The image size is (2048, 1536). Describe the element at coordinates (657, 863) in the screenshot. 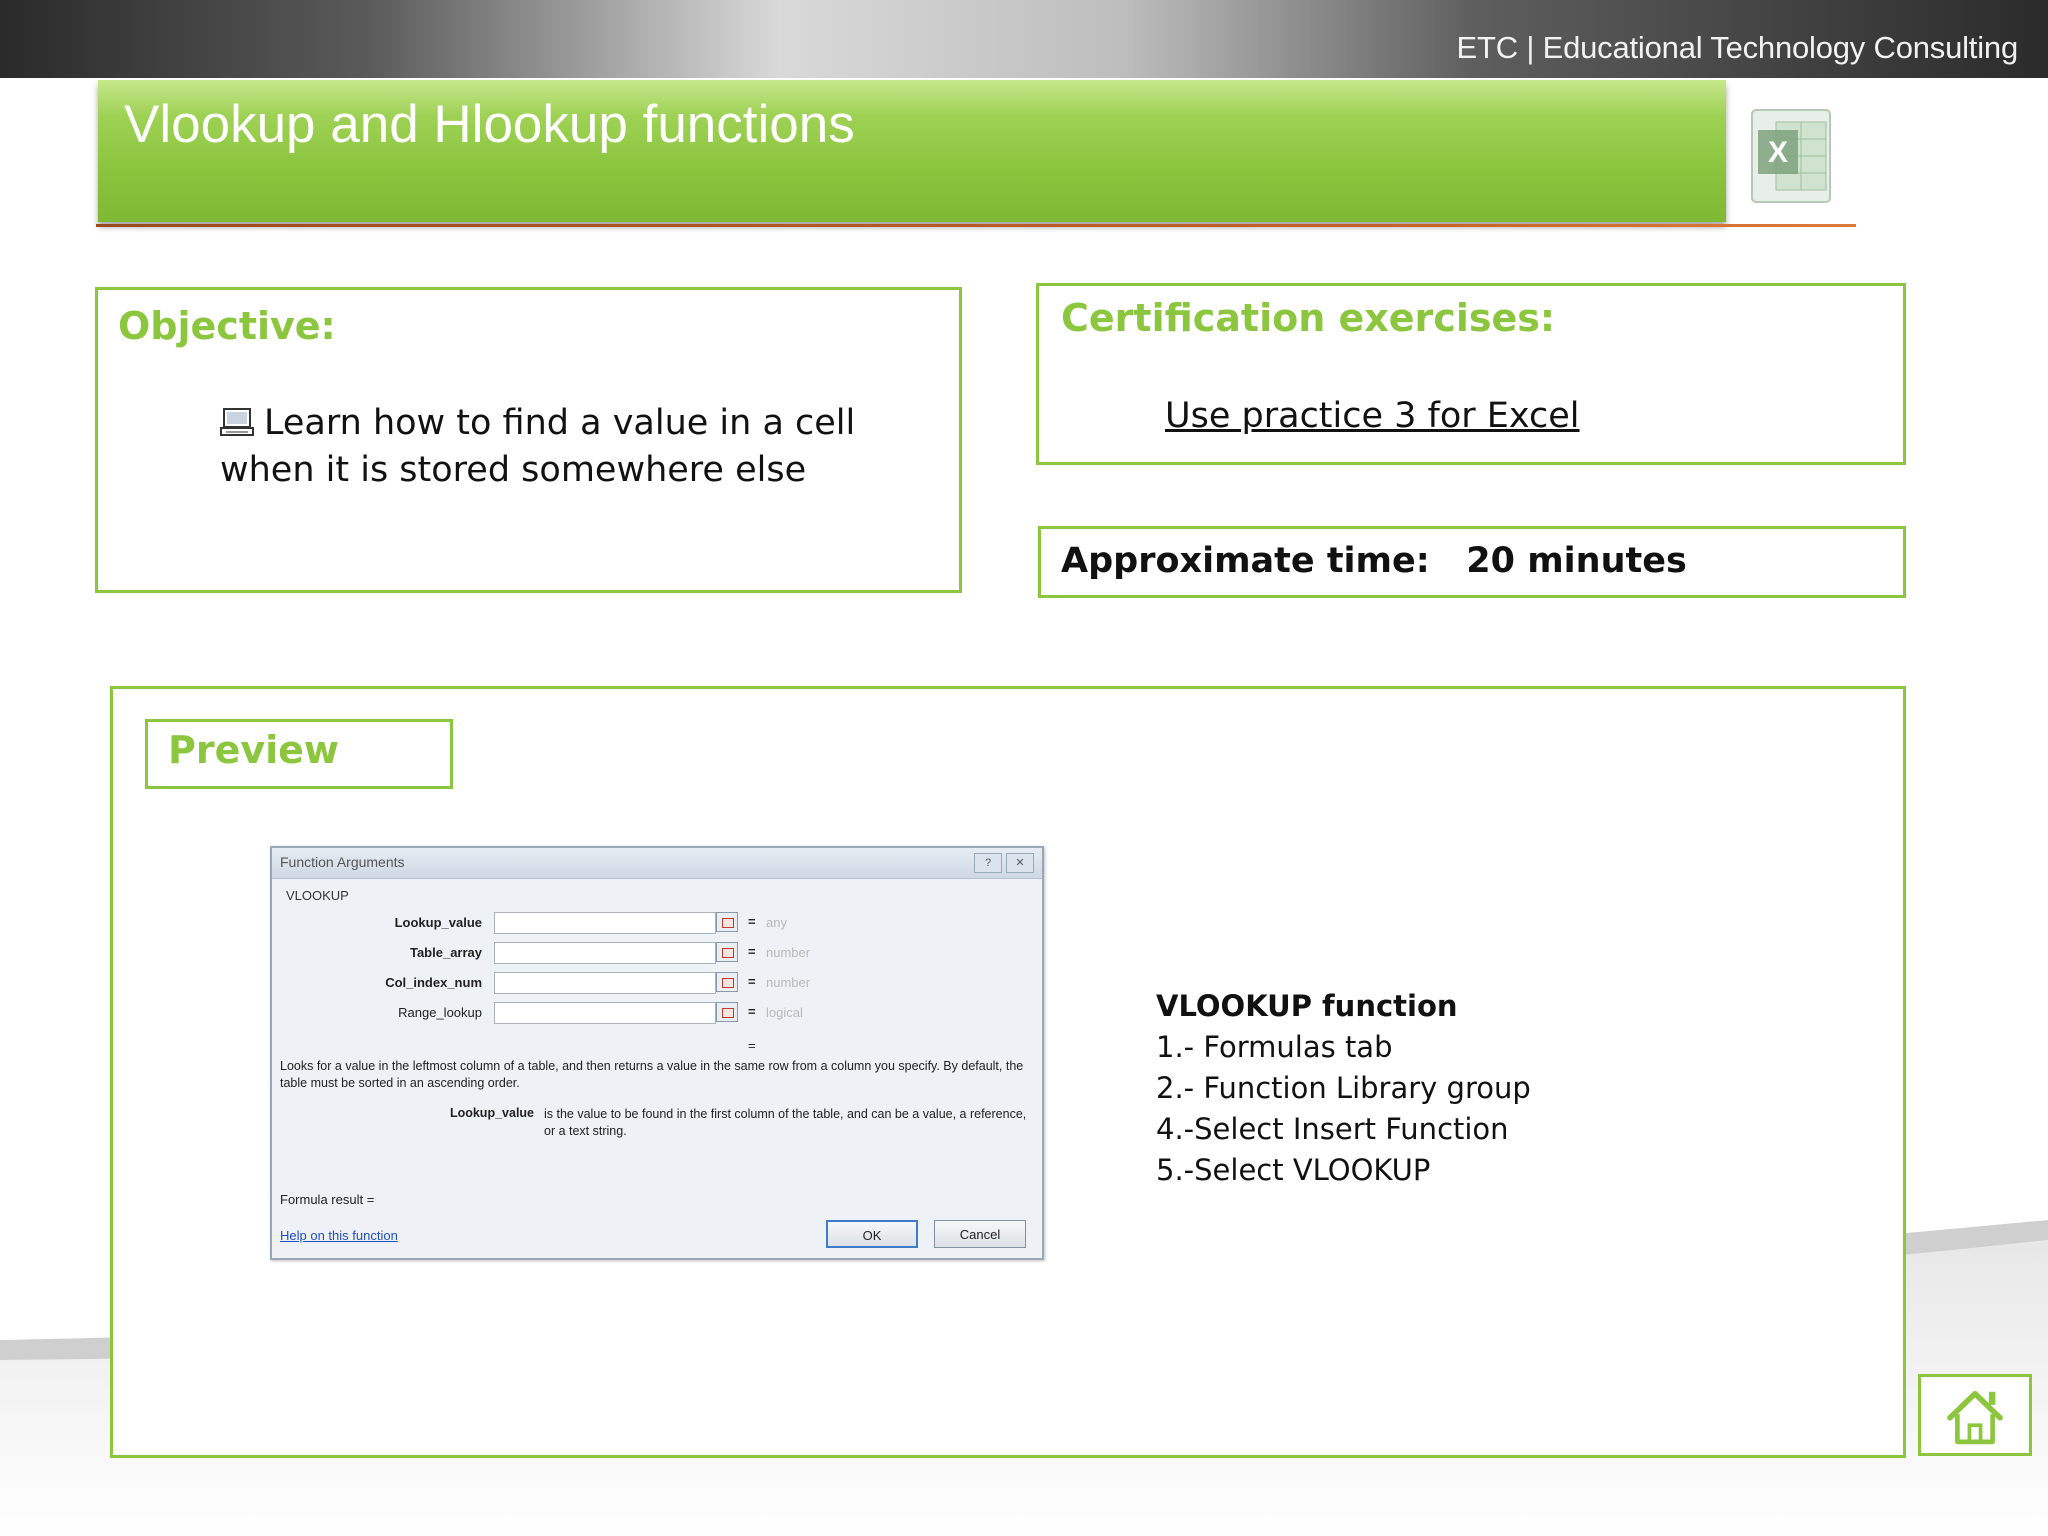

I see `dialog-titlebar: Function Arguments ? ✕` at that location.